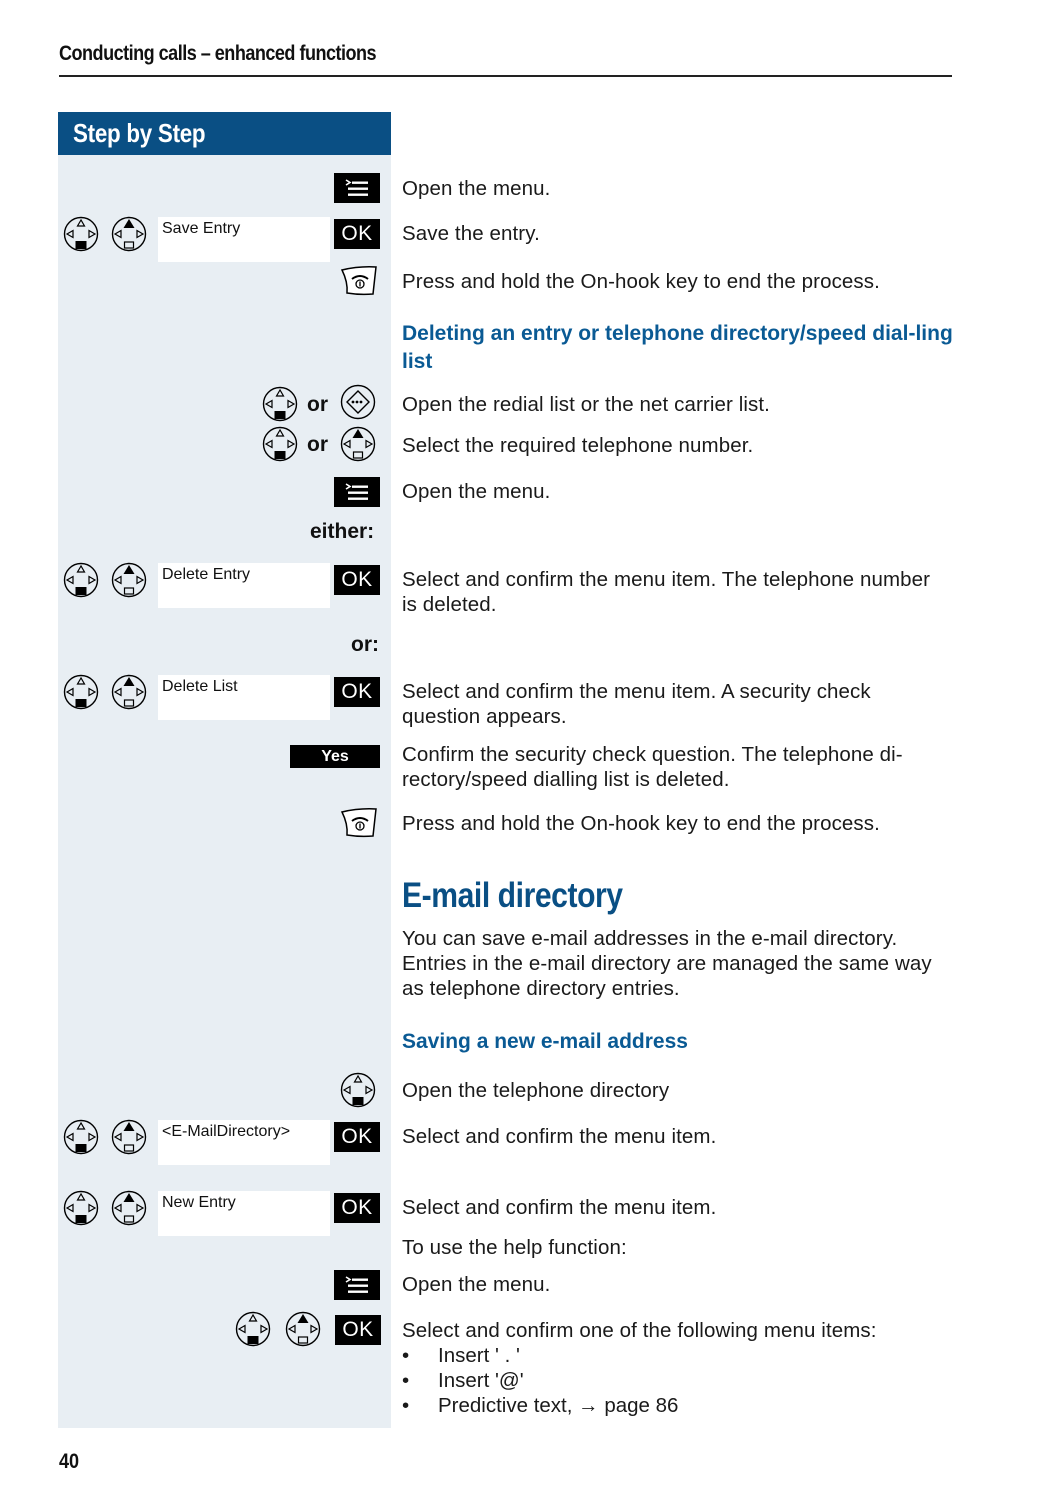 The height and width of the screenshot is (1500, 1058). What do you see at coordinates (536, 1090) in the screenshot?
I see `step-open-directory: Open the telephone directory` at bounding box center [536, 1090].